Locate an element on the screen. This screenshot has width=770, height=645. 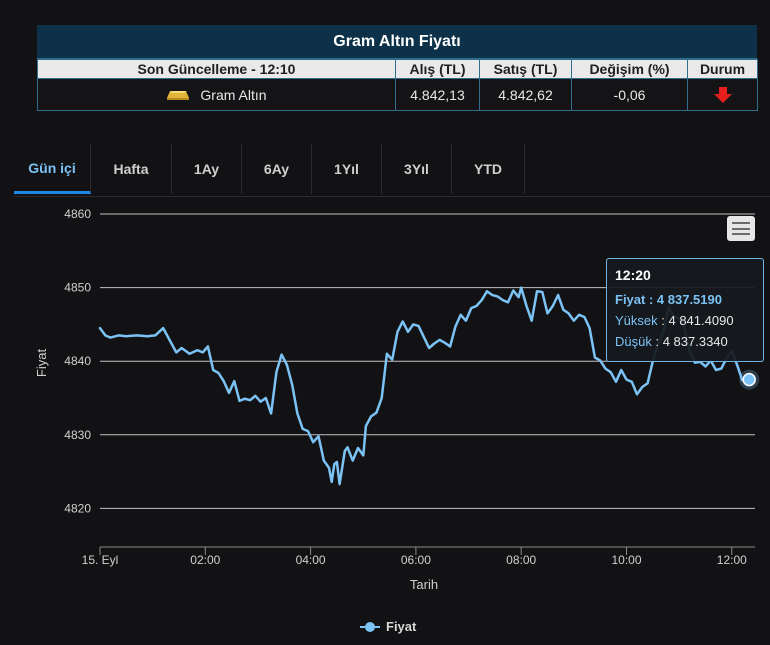
status-cell is located at coordinates (722, 94).